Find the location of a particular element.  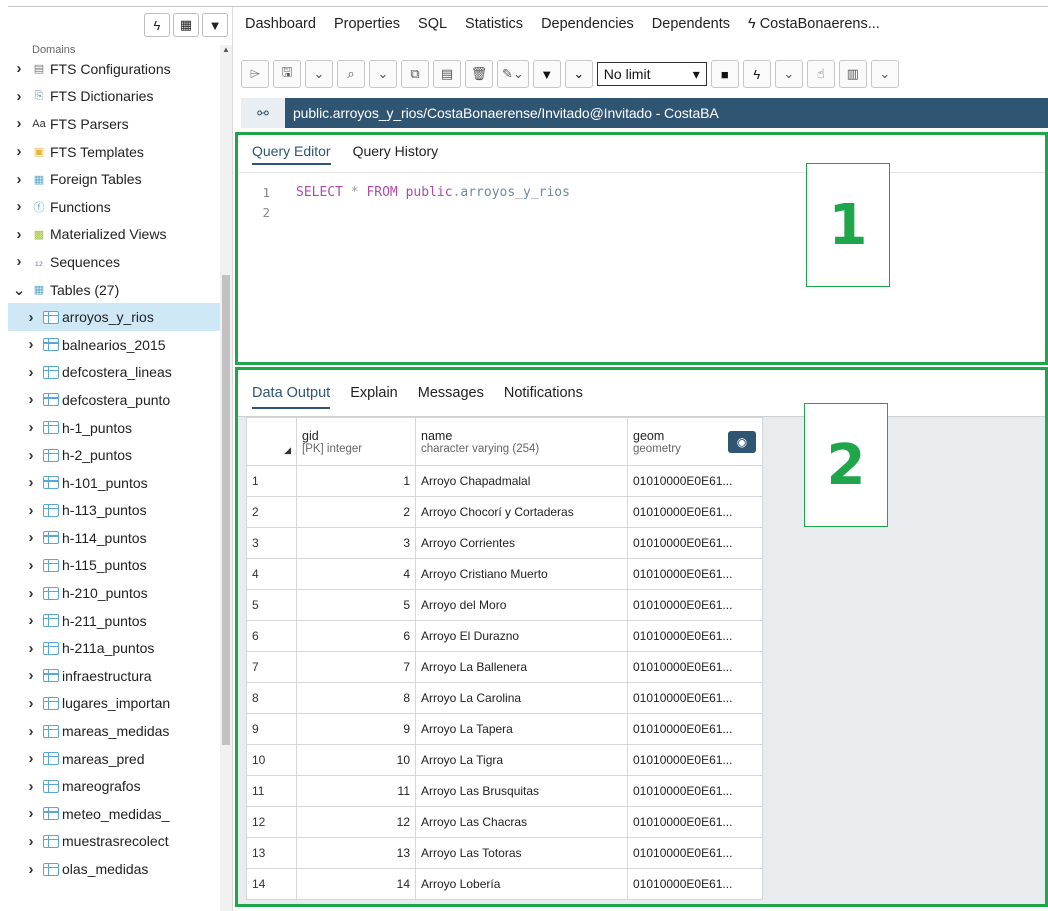

tree-item: › ▤ FTS Configurations is located at coordinates (114, 69).